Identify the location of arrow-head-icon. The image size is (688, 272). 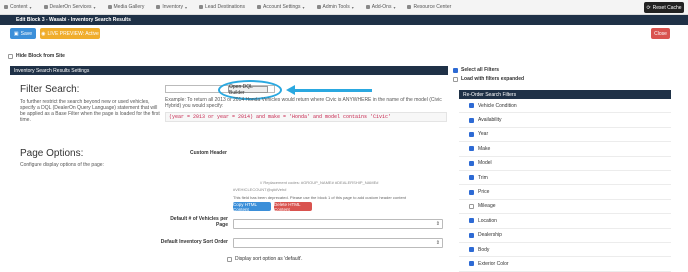
(290, 90).